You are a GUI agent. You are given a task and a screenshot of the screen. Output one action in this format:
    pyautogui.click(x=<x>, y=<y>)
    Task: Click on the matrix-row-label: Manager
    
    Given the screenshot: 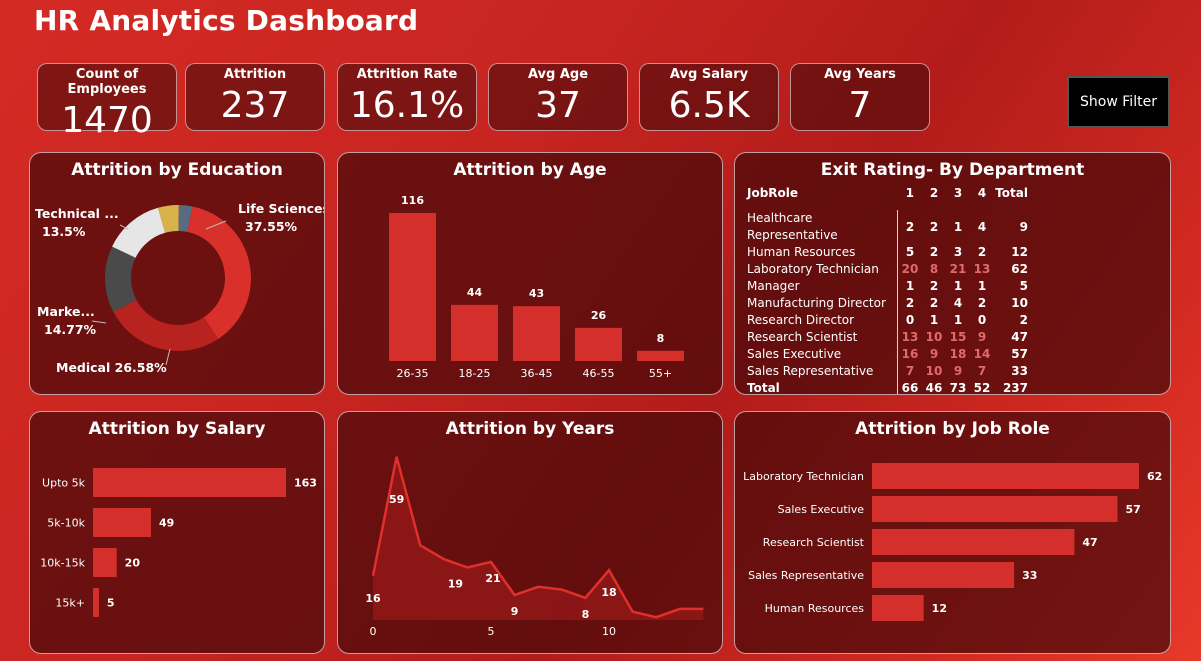 What is the action you would take?
    pyautogui.click(x=773, y=286)
    